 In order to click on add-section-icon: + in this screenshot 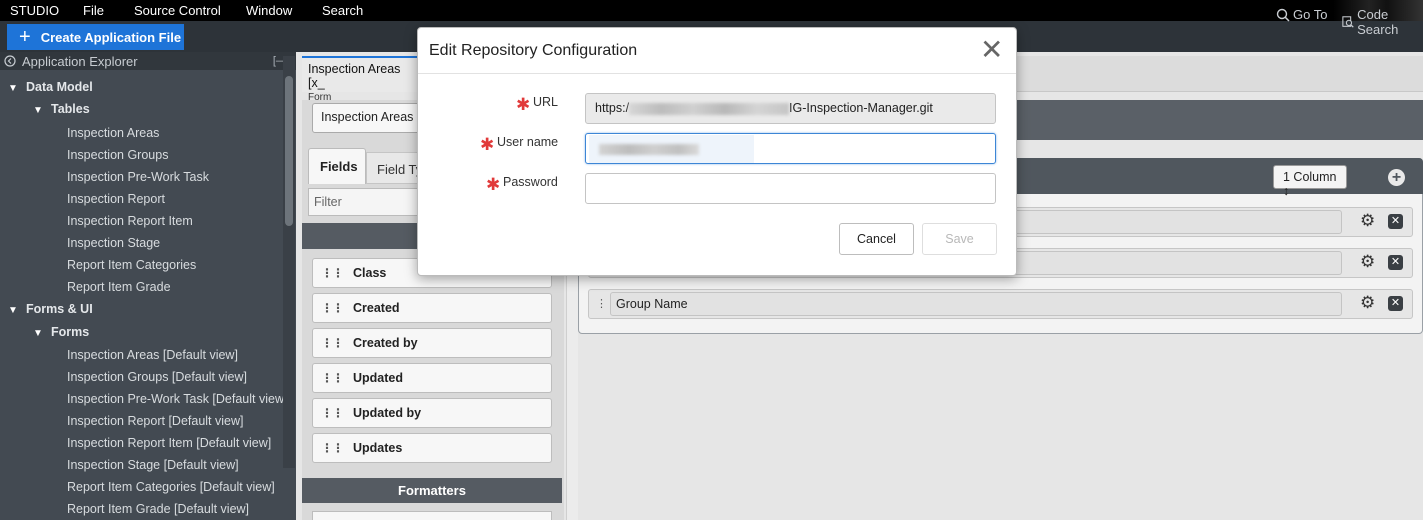, I will do `click(1396, 177)`.